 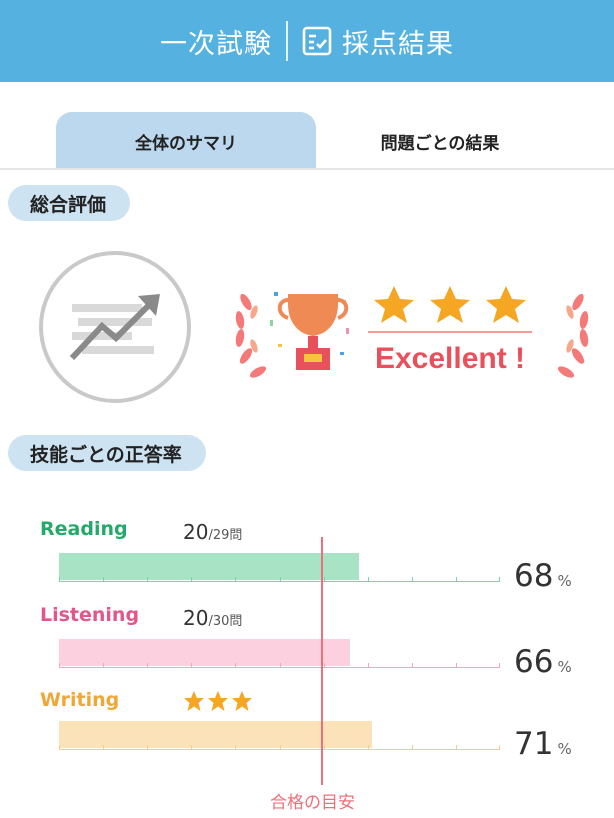 I want to click on exam-label: 一次試験, so click(x=216, y=44).